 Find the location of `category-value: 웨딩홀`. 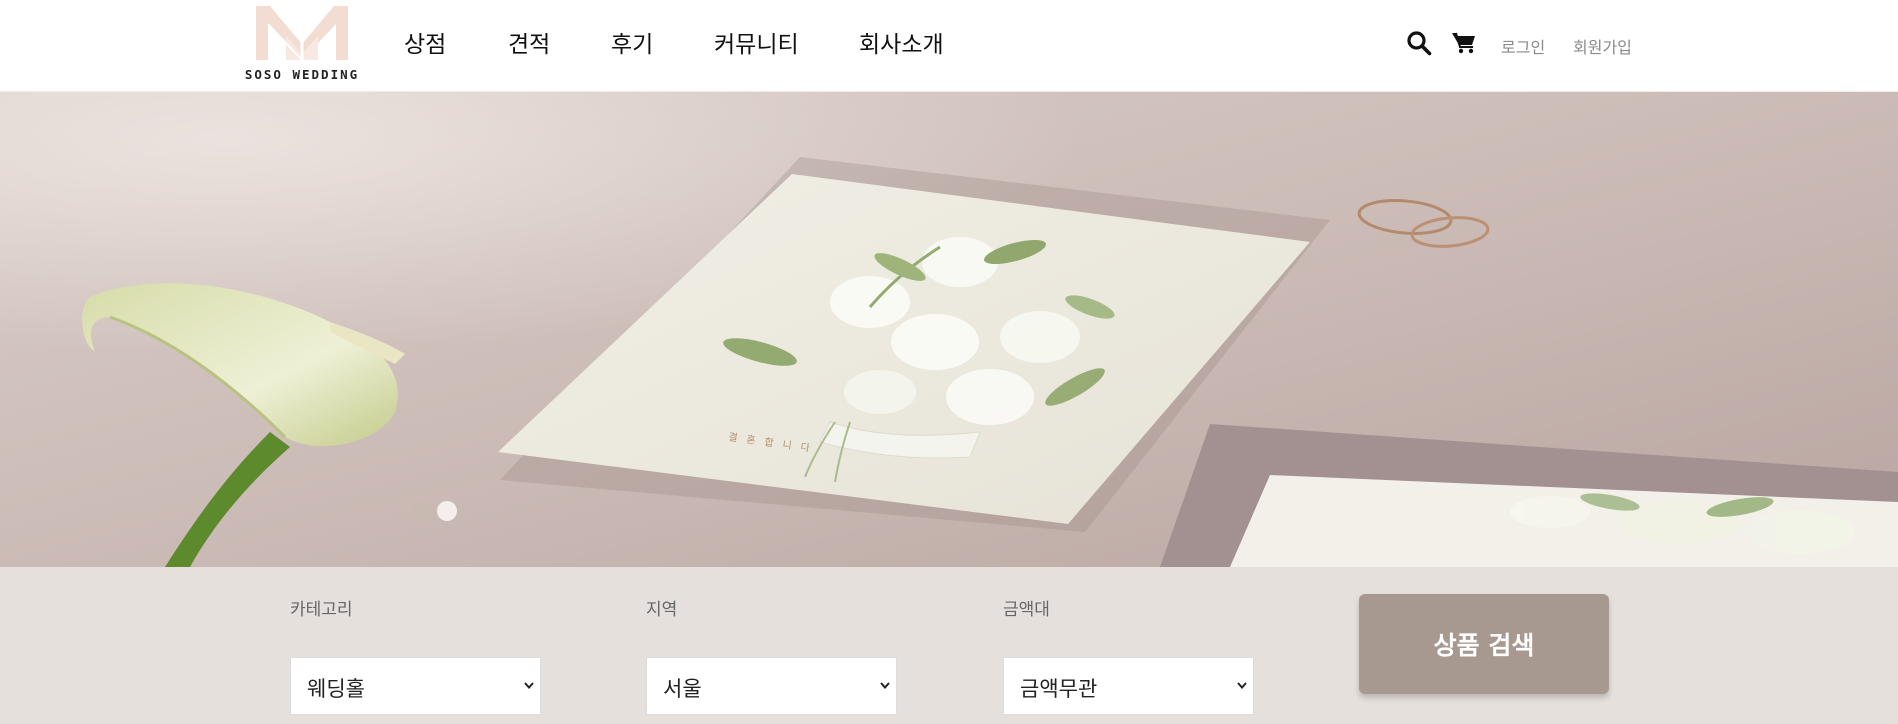

category-value: 웨딩홀 is located at coordinates (336, 689).